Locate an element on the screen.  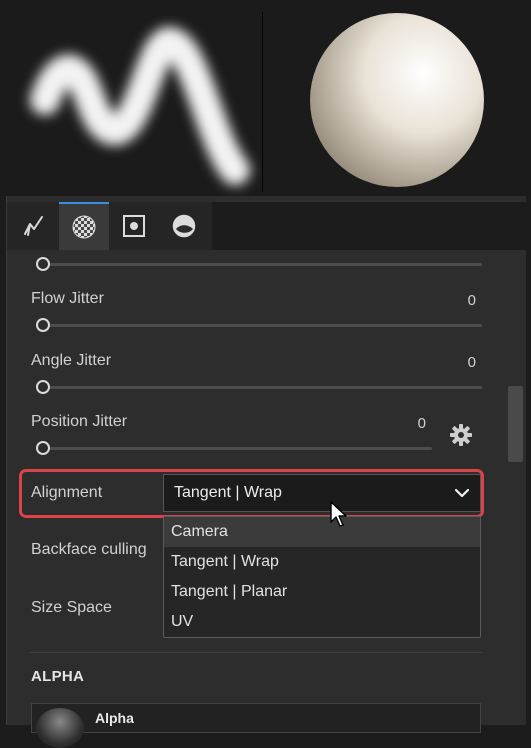
alpha-section-title: ALPHA is located at coordinates (58, 676).